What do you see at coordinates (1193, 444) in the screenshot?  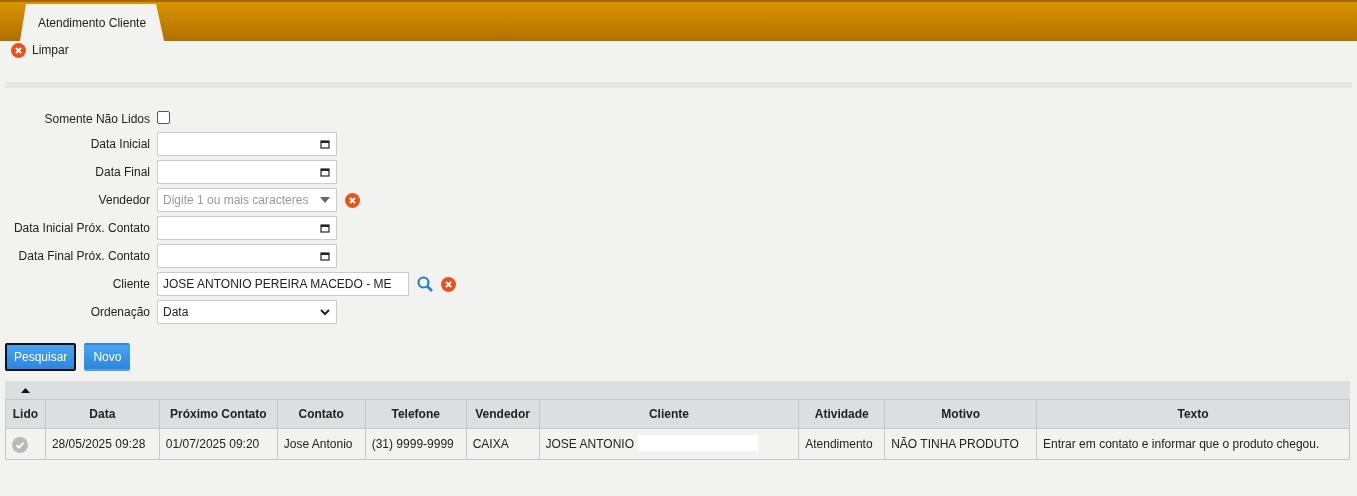 I see `table-cell: Entrar em contato e informar que o produto chegou.` at bounding box center [1193, 444].